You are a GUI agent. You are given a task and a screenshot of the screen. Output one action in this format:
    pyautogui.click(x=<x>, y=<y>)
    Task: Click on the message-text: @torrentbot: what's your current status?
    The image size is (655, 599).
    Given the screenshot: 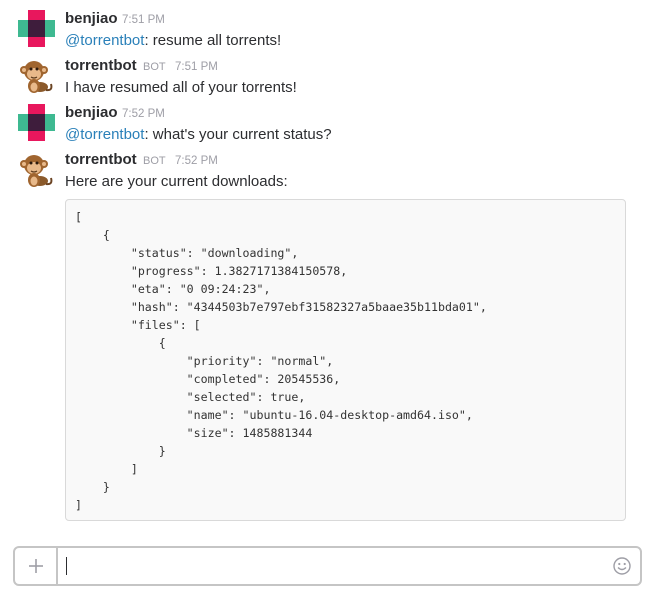 What is the action you would take?
    pyautogui.click(x=198, y=135)
    